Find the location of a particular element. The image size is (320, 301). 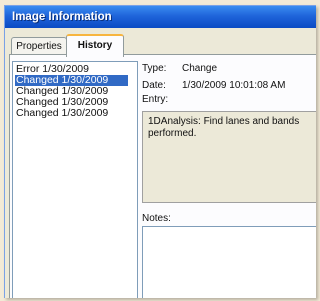

tab-strip: Properties History is located at coordinates (162, 45).